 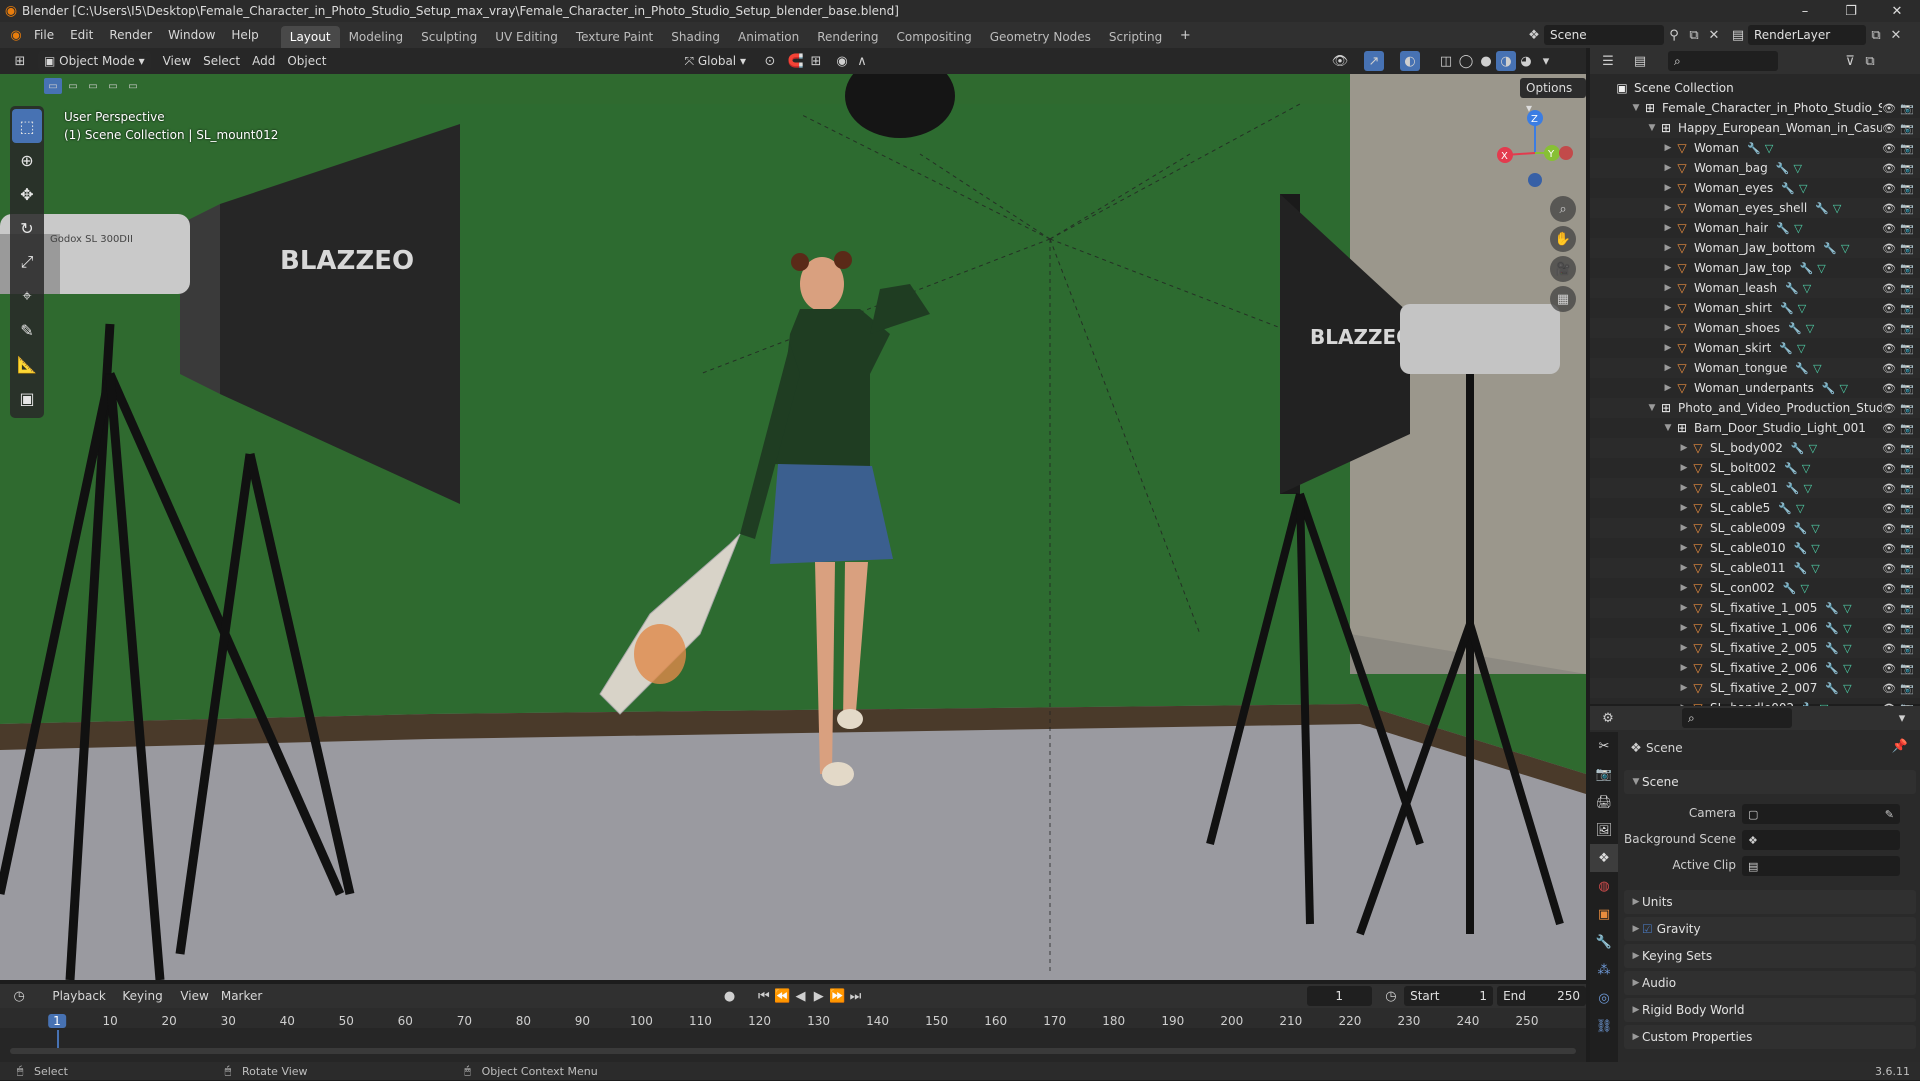 I want to click on outliner-object-row: ▶ ▽ SL_fixative_2_007 🔧 ▽ 👁 📷, so click(x=1755, y=688).